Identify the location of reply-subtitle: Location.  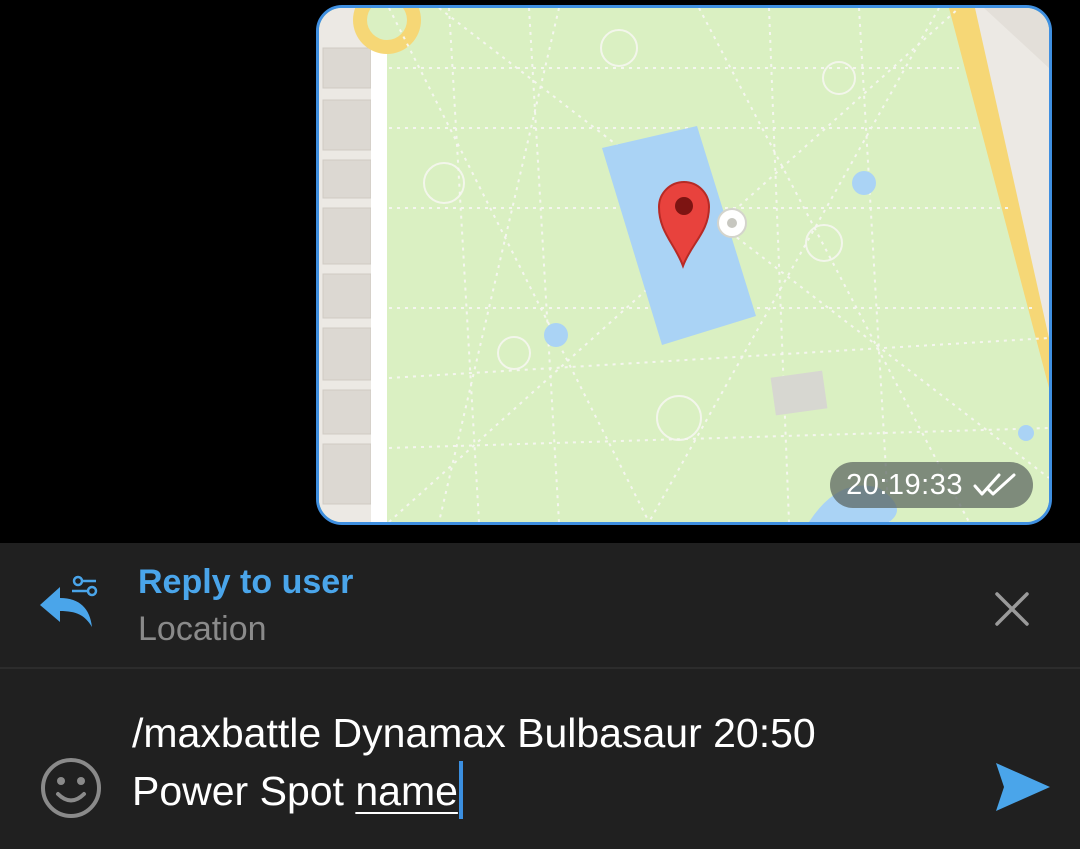
(202, 629).